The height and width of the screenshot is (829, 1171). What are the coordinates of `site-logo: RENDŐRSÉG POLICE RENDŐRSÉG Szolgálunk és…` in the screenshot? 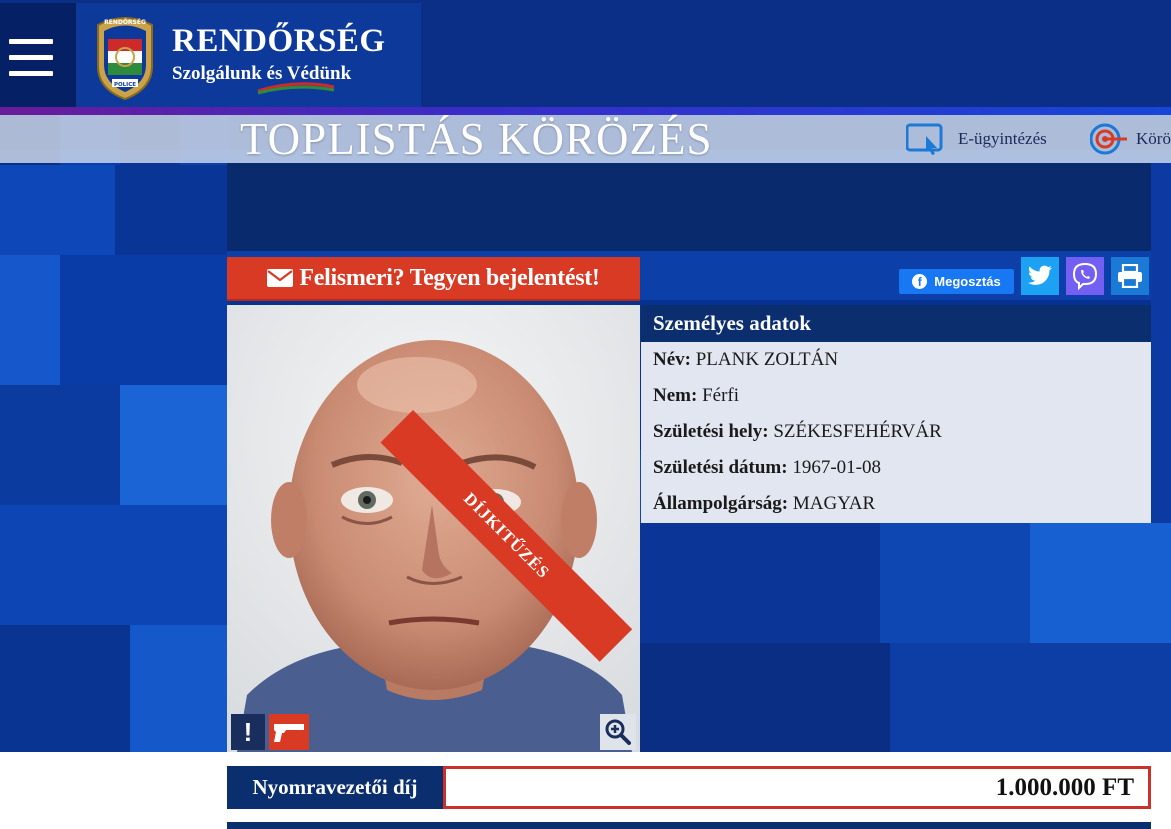 It's located at (248, 55).